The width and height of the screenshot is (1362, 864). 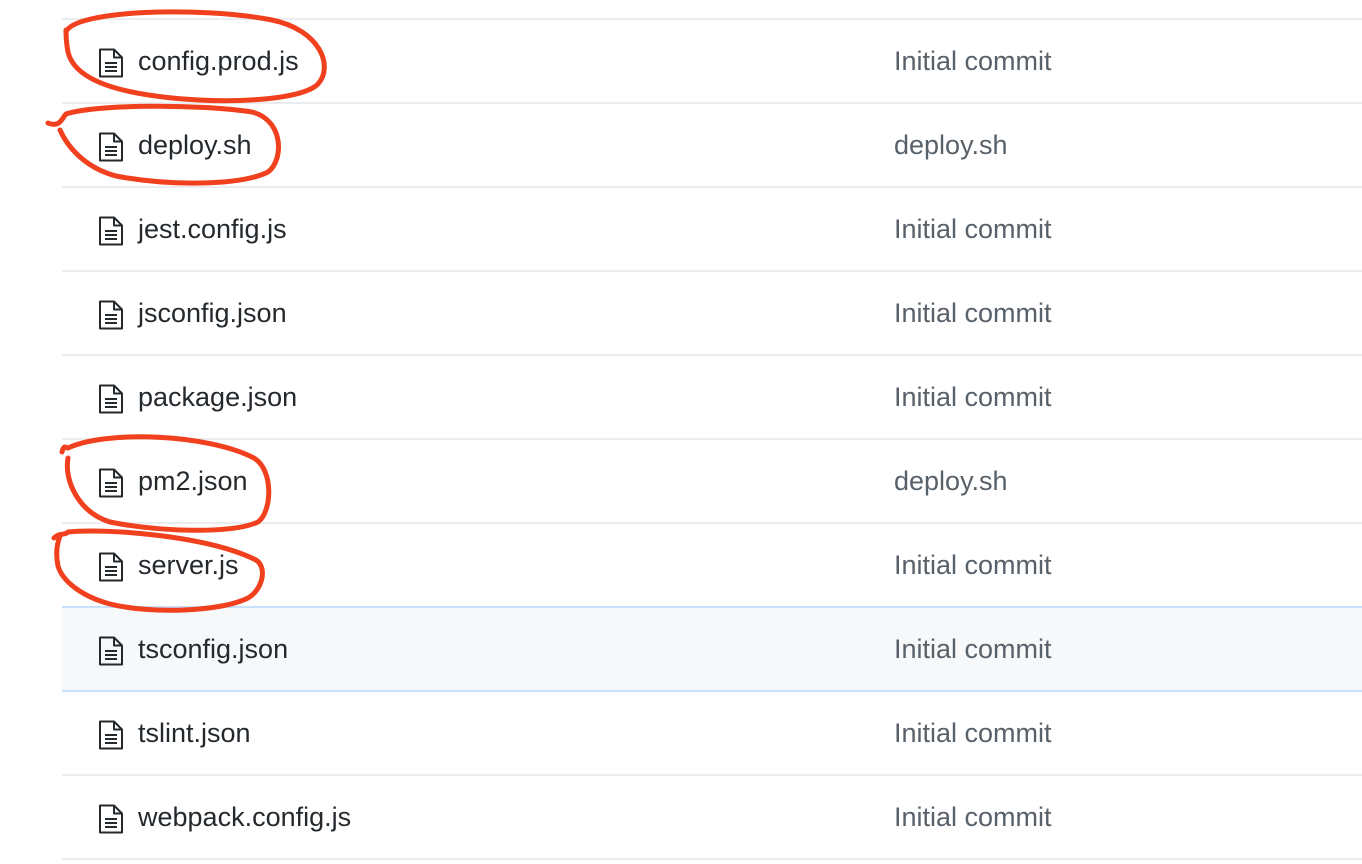 What do you see at coordinates (712, 398) in the screenshot?
I see `file-row-package-json: package.json Initial commit` at bounding box center [712, 398].